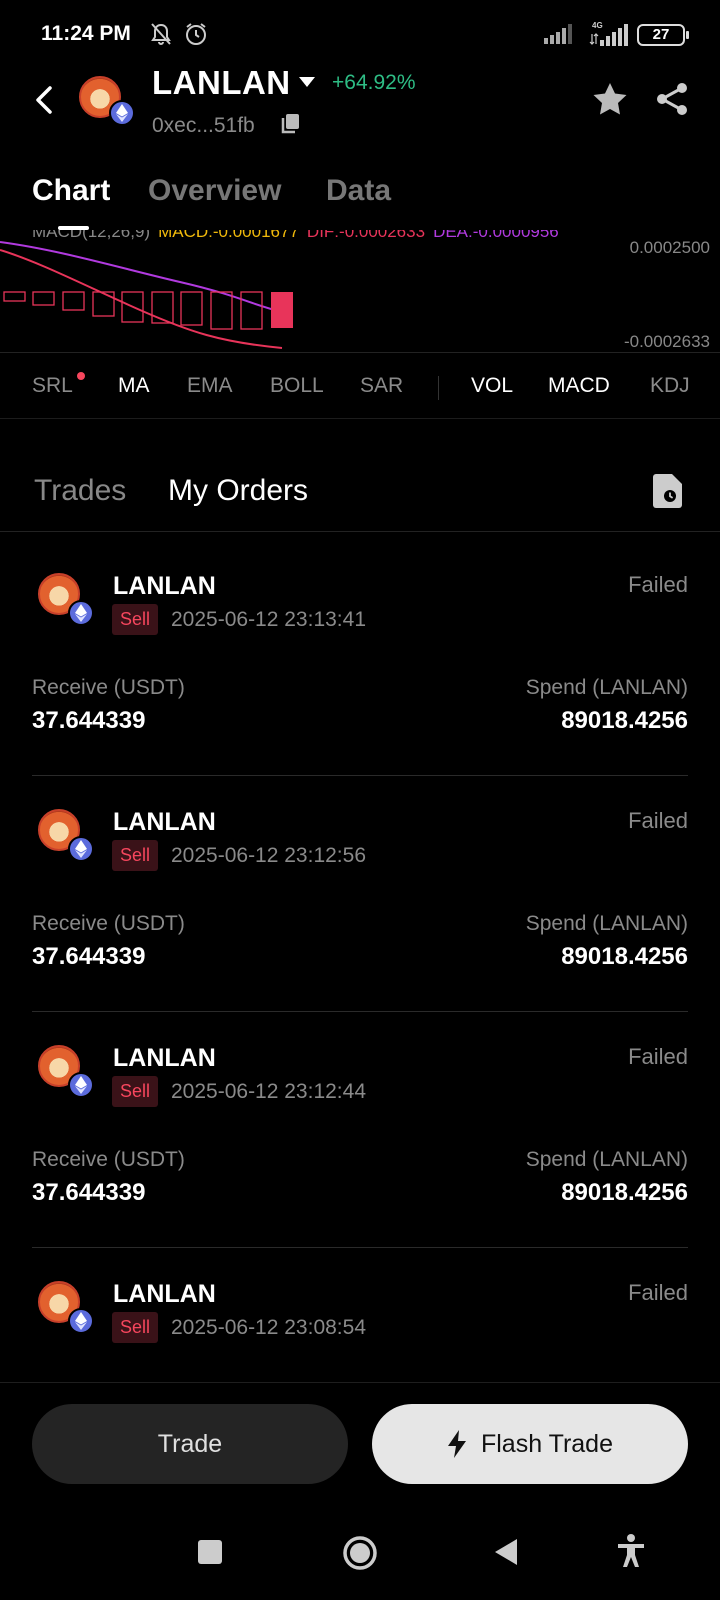 The image size is (720, 1600). What do you see at coordinates (290, 126) in the screenshot?
I see `copy-icon` at bounding box center [290, 126].